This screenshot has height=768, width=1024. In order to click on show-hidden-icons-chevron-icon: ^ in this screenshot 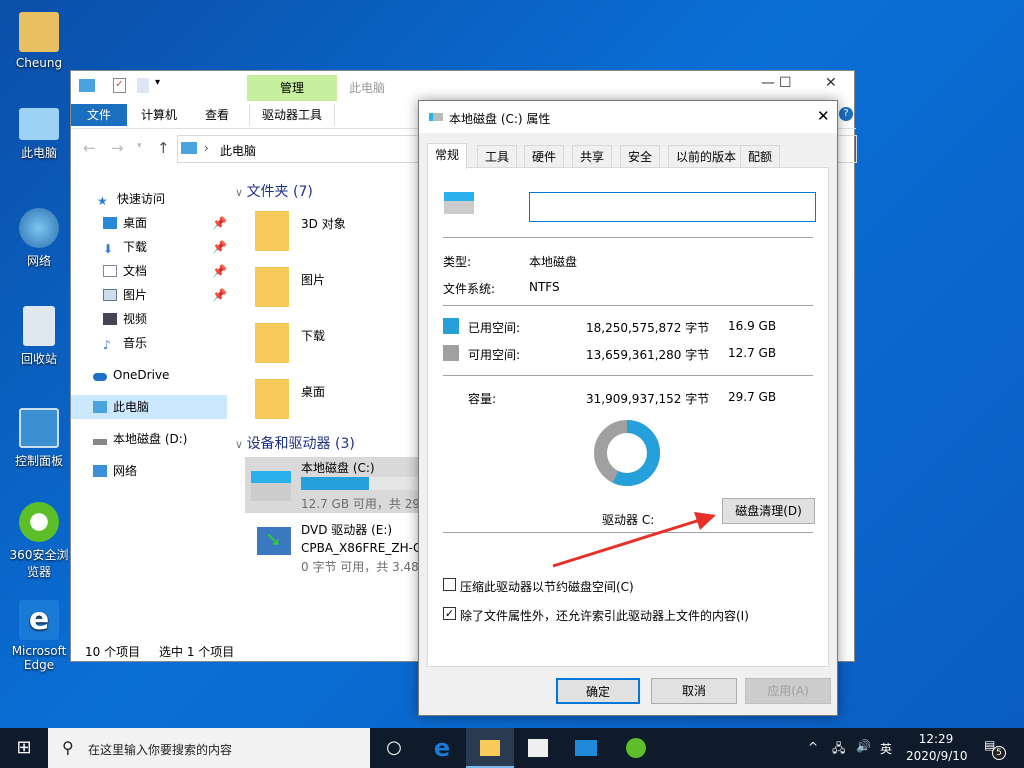, I will do `click(813, 747)`.